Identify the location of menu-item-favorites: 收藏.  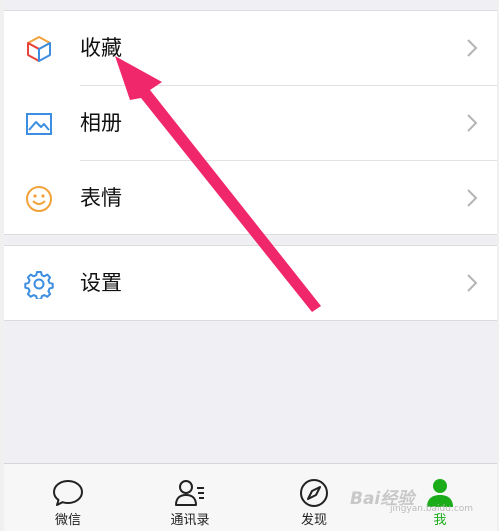
(250, 48).